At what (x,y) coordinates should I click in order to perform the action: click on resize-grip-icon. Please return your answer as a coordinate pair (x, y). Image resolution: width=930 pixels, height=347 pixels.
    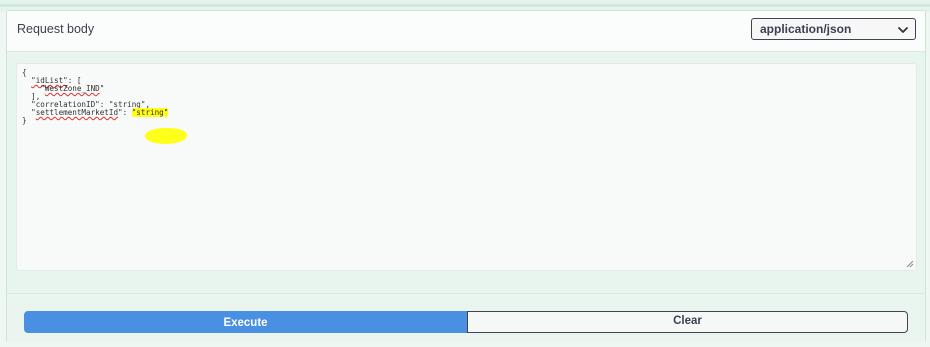
    Looking at the image, I should click on (910, 264).